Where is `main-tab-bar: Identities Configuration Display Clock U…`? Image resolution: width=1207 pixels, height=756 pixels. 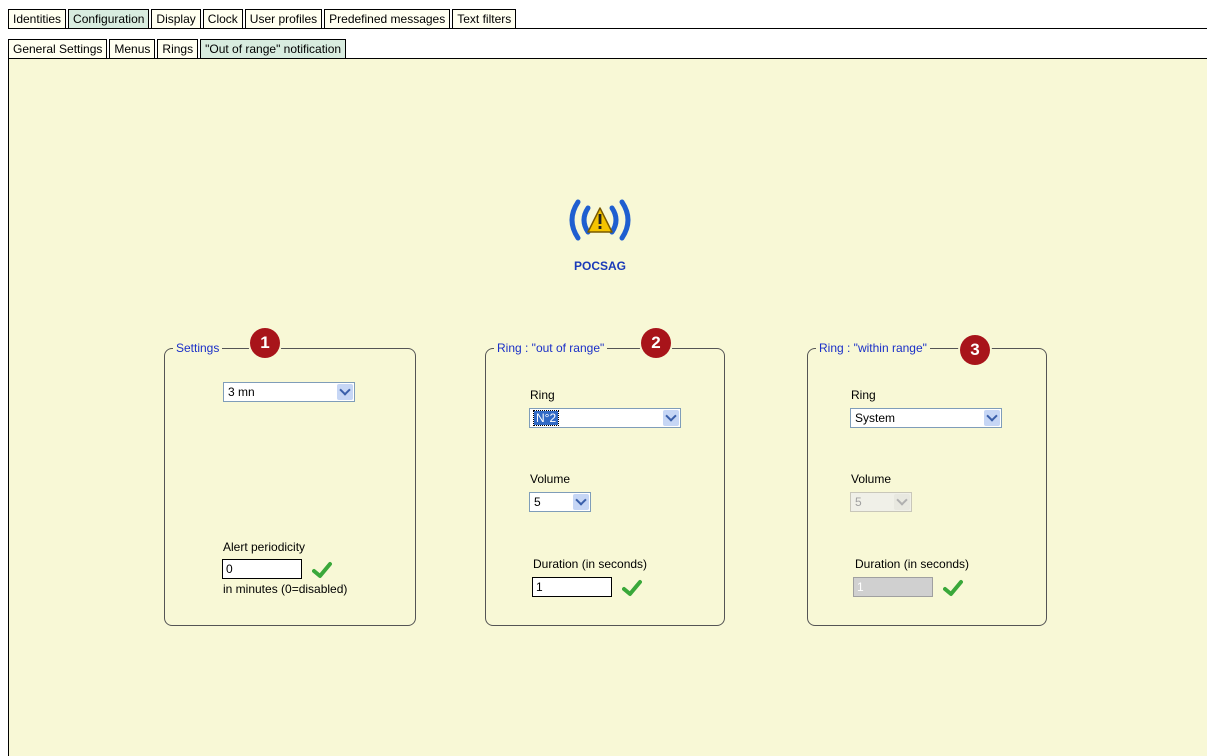 main-tab-bar: Identities Configuration Display Clock U… is located at coordinates (263, 18).